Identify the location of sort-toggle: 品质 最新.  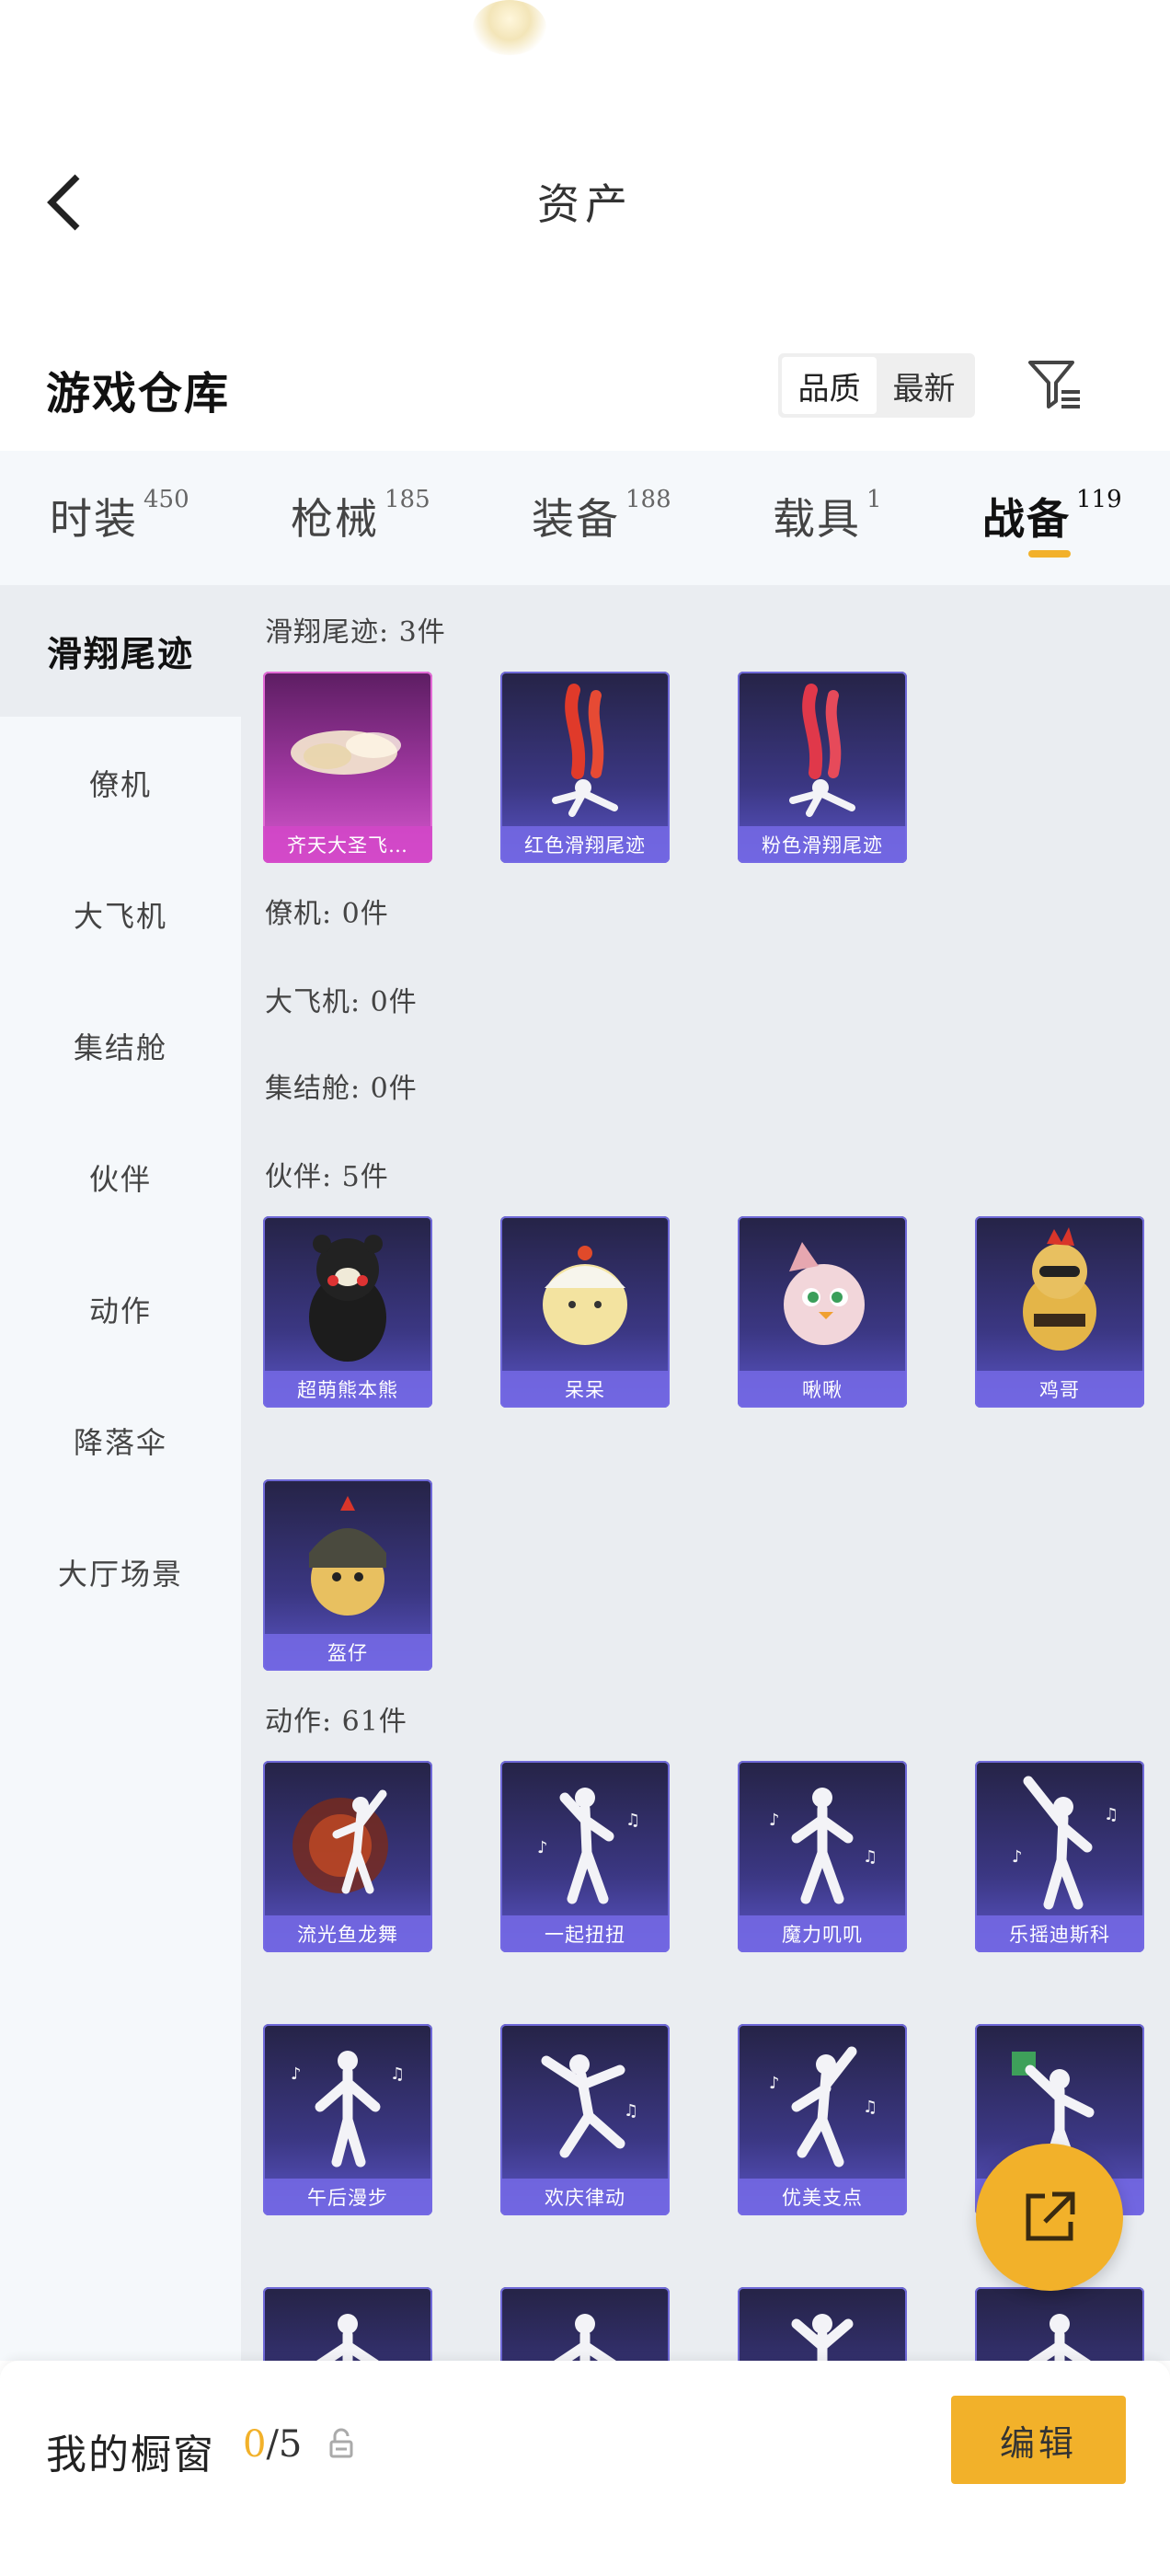
(876, 385).